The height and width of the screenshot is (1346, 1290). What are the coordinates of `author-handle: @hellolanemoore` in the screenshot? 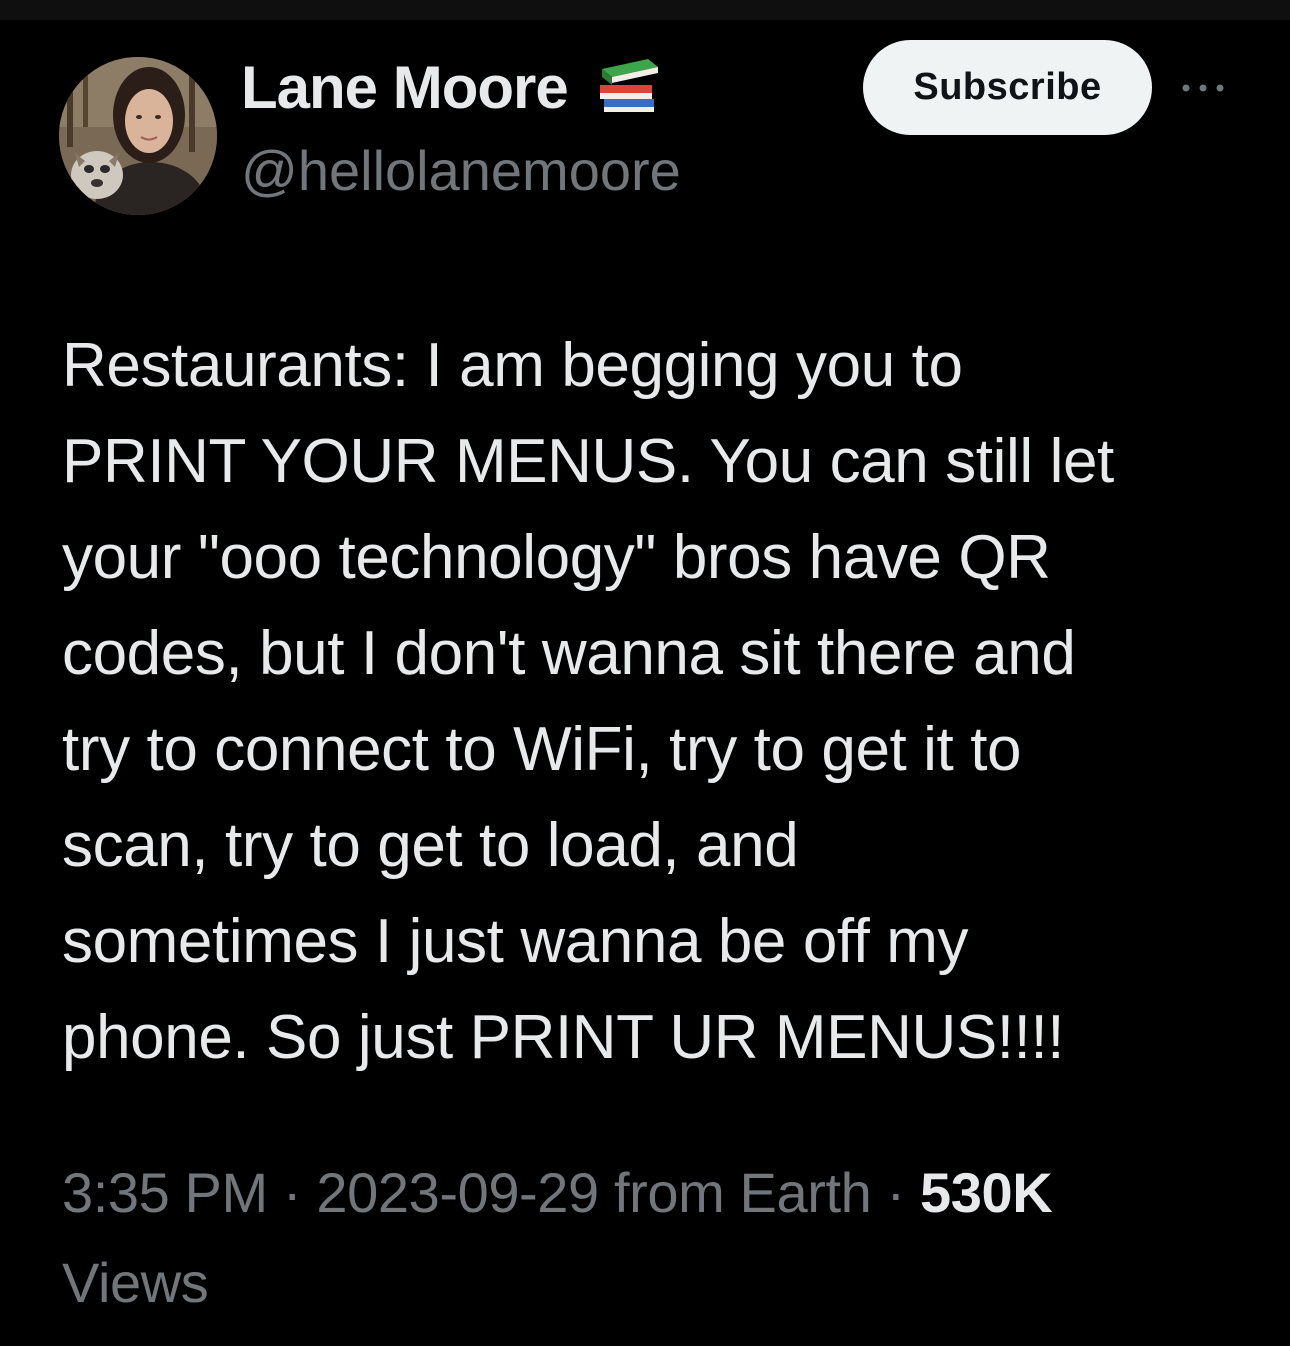 It's located at (461, 171).